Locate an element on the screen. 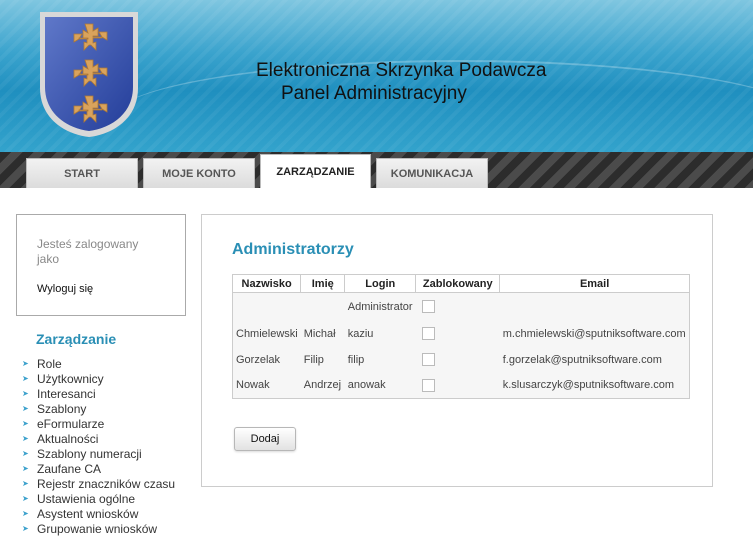  page-title: Administratorzy is located at coordinates (293, 249).